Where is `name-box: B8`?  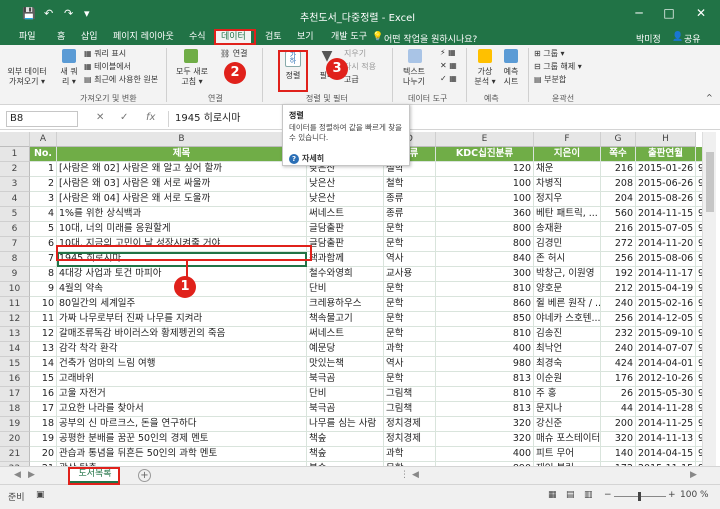 name-box: B8 is located at coordinates (42, 119).